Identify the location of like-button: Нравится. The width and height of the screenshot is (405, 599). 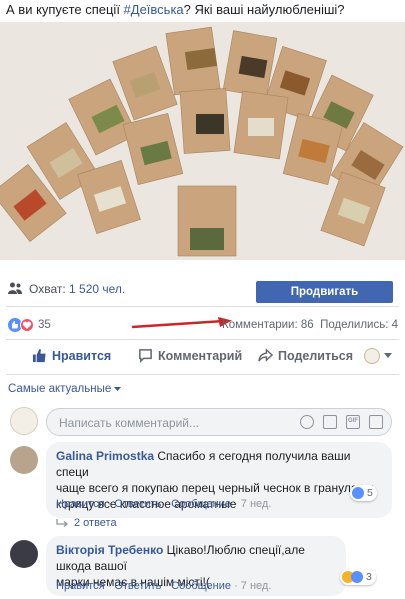
(71, 355).